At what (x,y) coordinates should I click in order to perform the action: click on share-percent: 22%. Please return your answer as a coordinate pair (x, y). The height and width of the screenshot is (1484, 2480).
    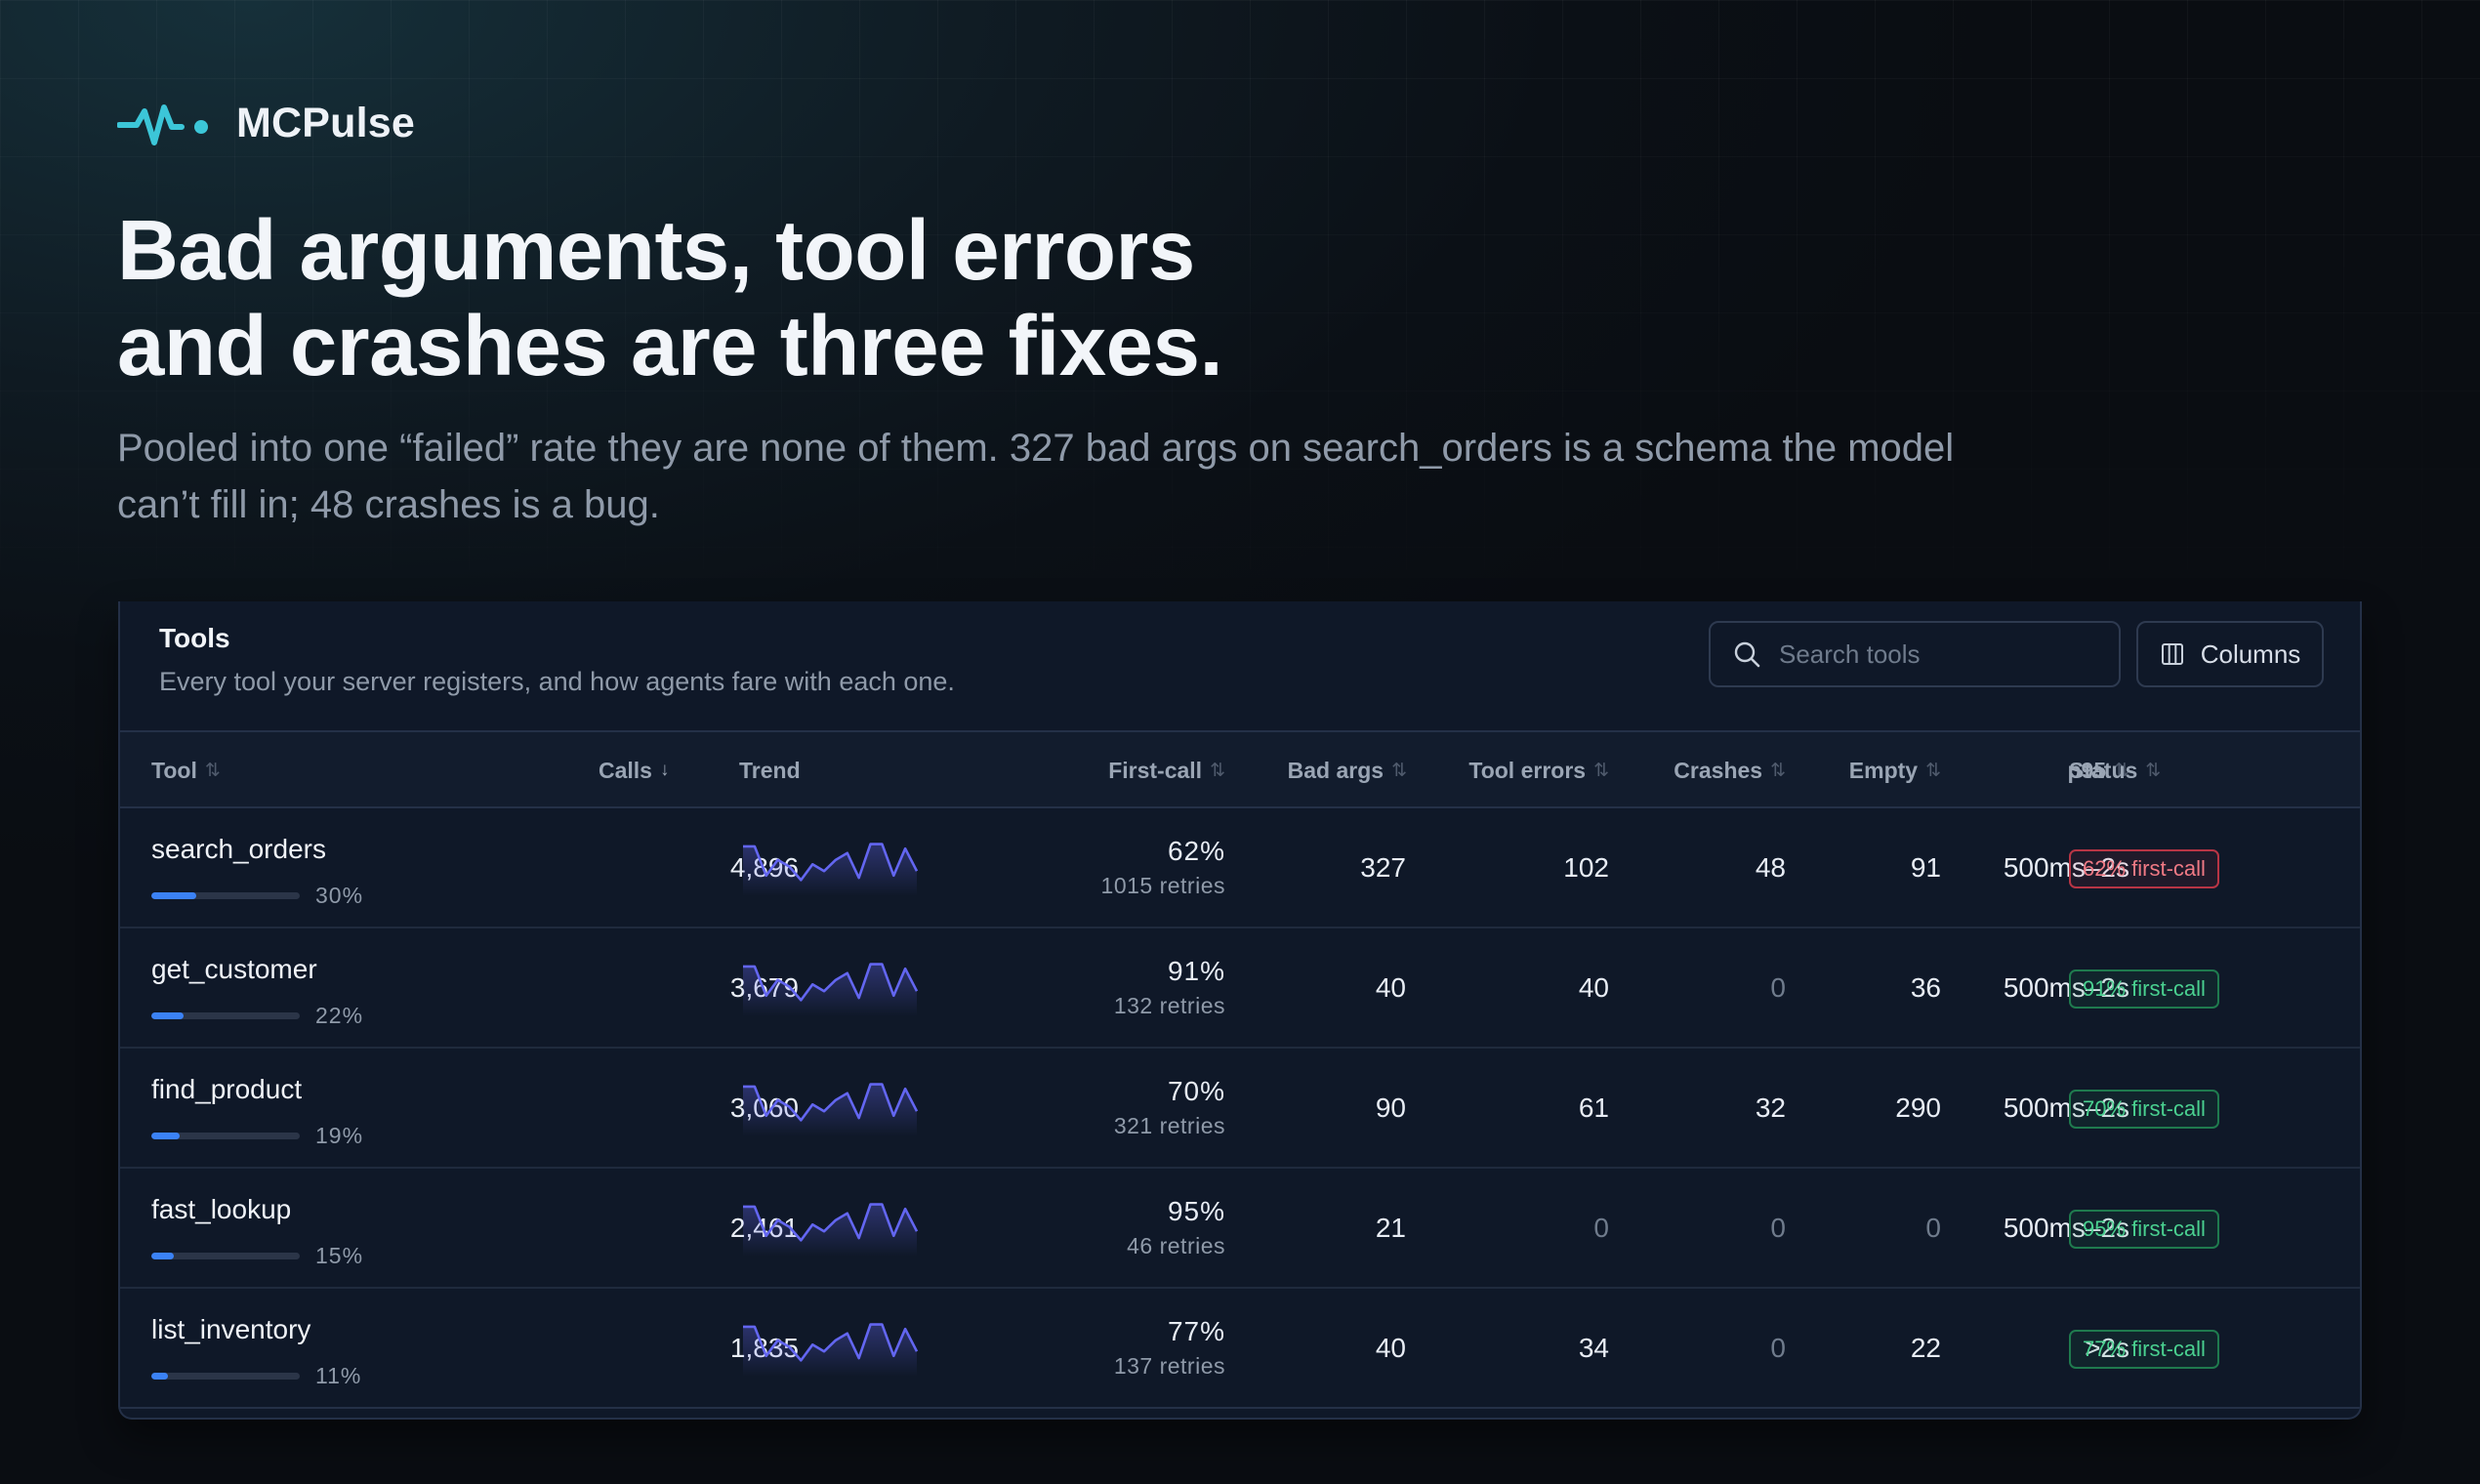
    Looking at the image, I should click on (339, 1016).